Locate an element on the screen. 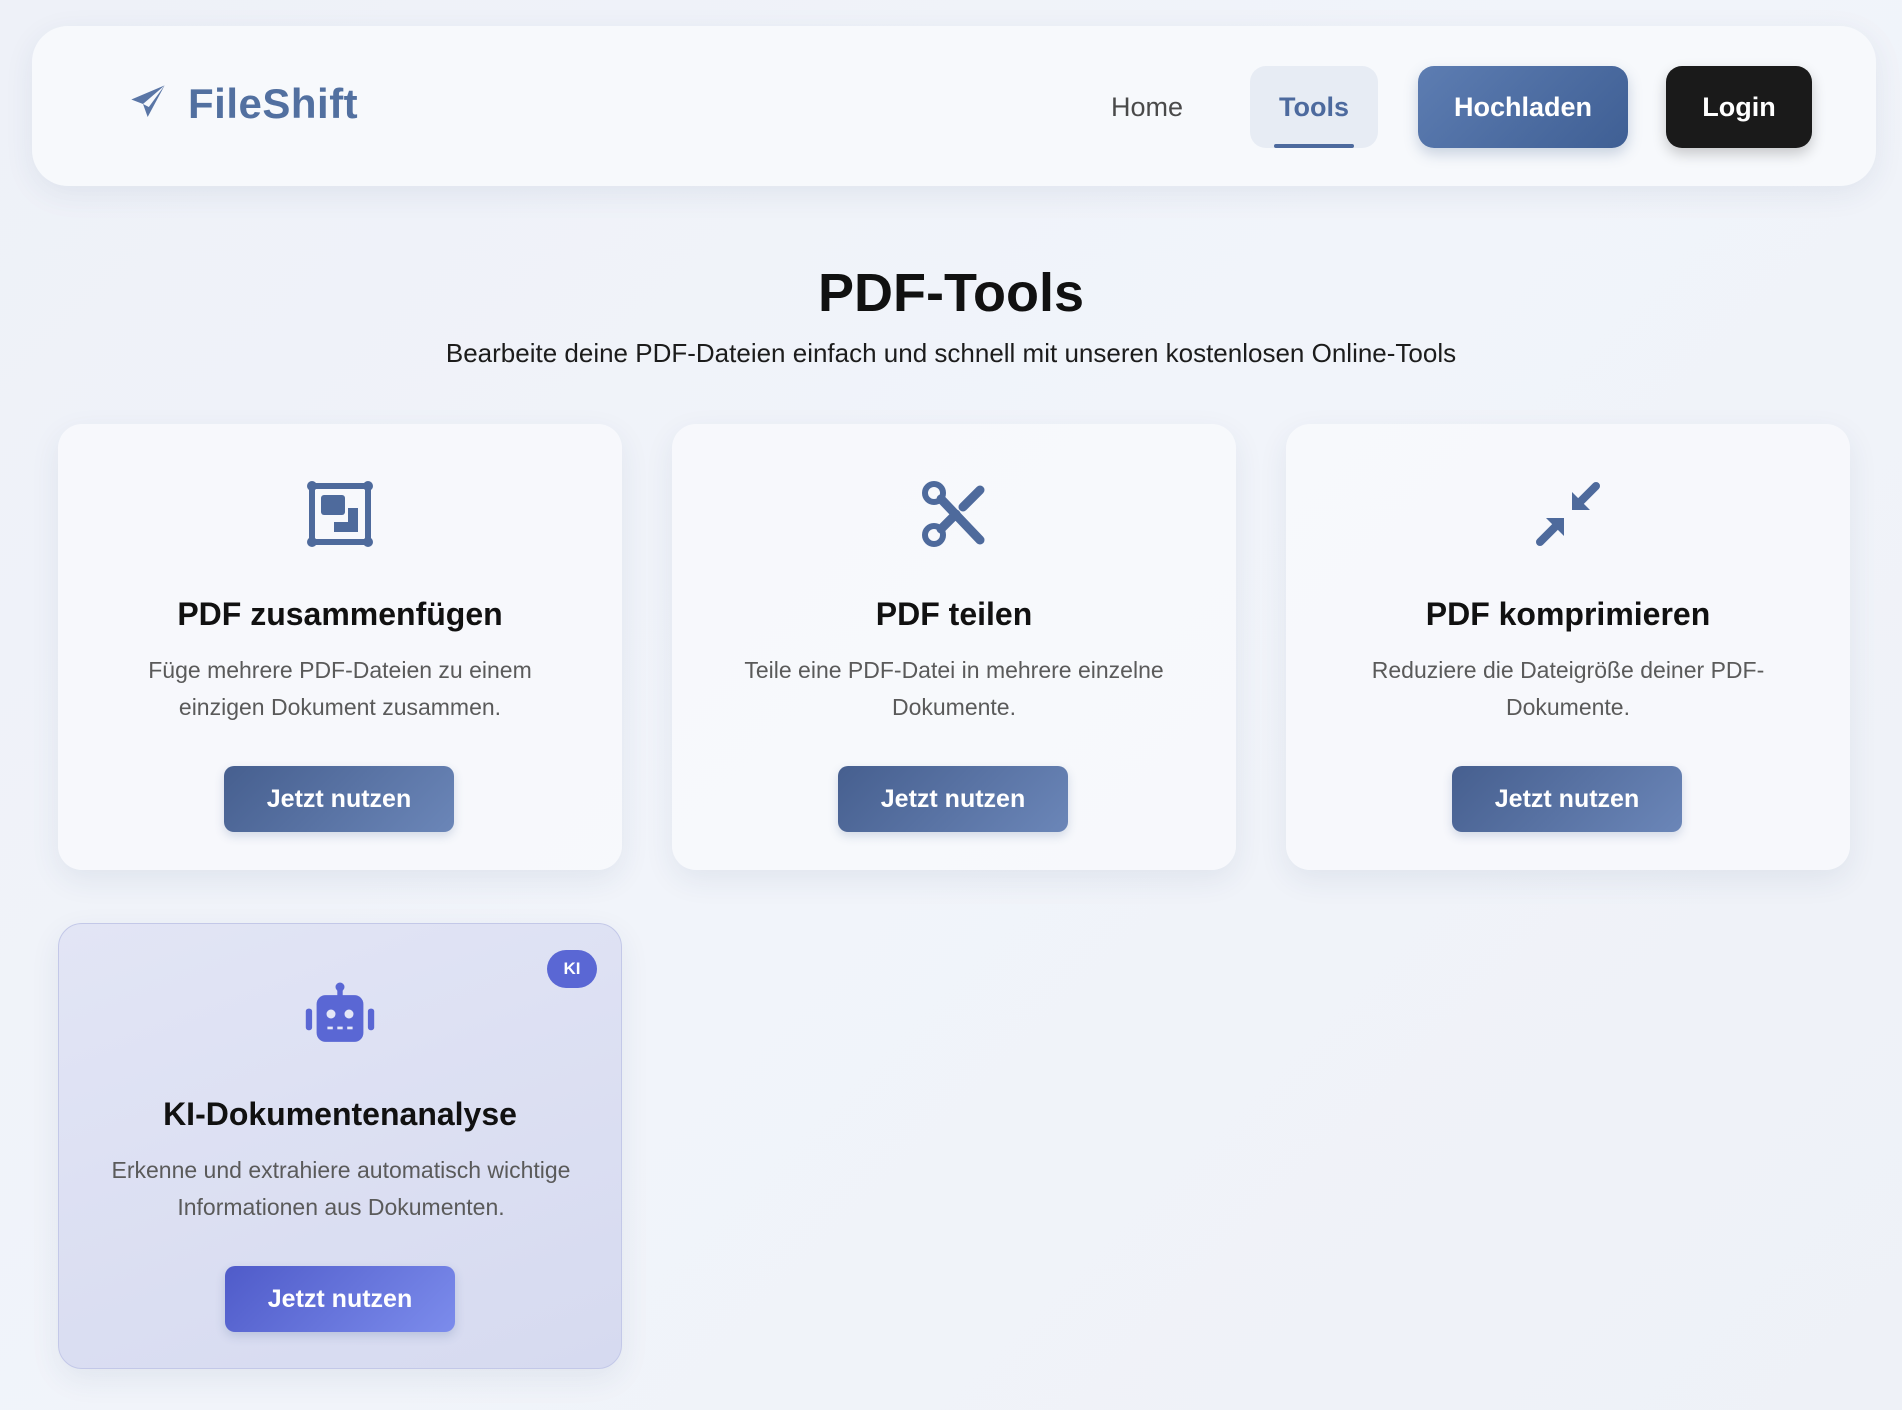 Image resolution: width=1902 pixels, height=1410 pixels. tool-card-title: PDF komprimieren is located at coordinates (1568, 614).